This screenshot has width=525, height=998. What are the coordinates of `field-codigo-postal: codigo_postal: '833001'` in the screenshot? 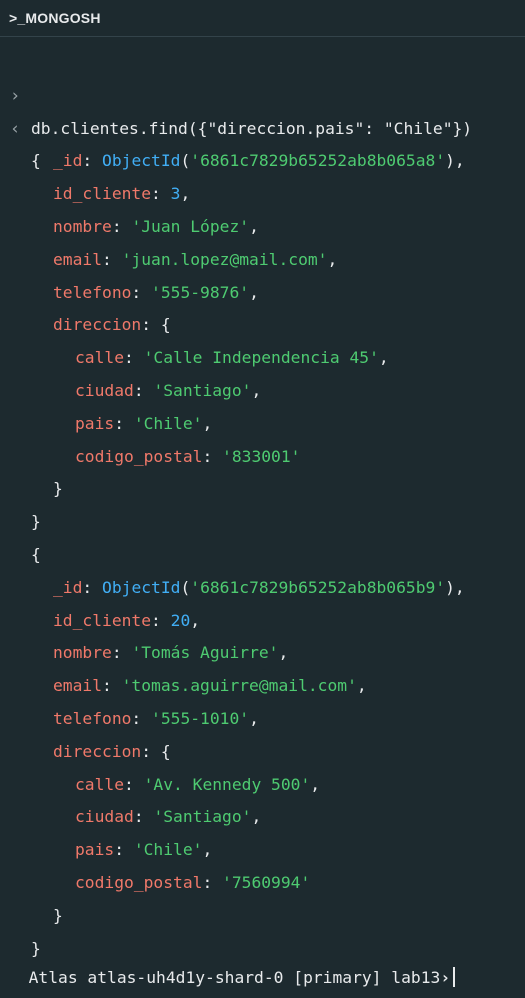 It's located at (188, 456).